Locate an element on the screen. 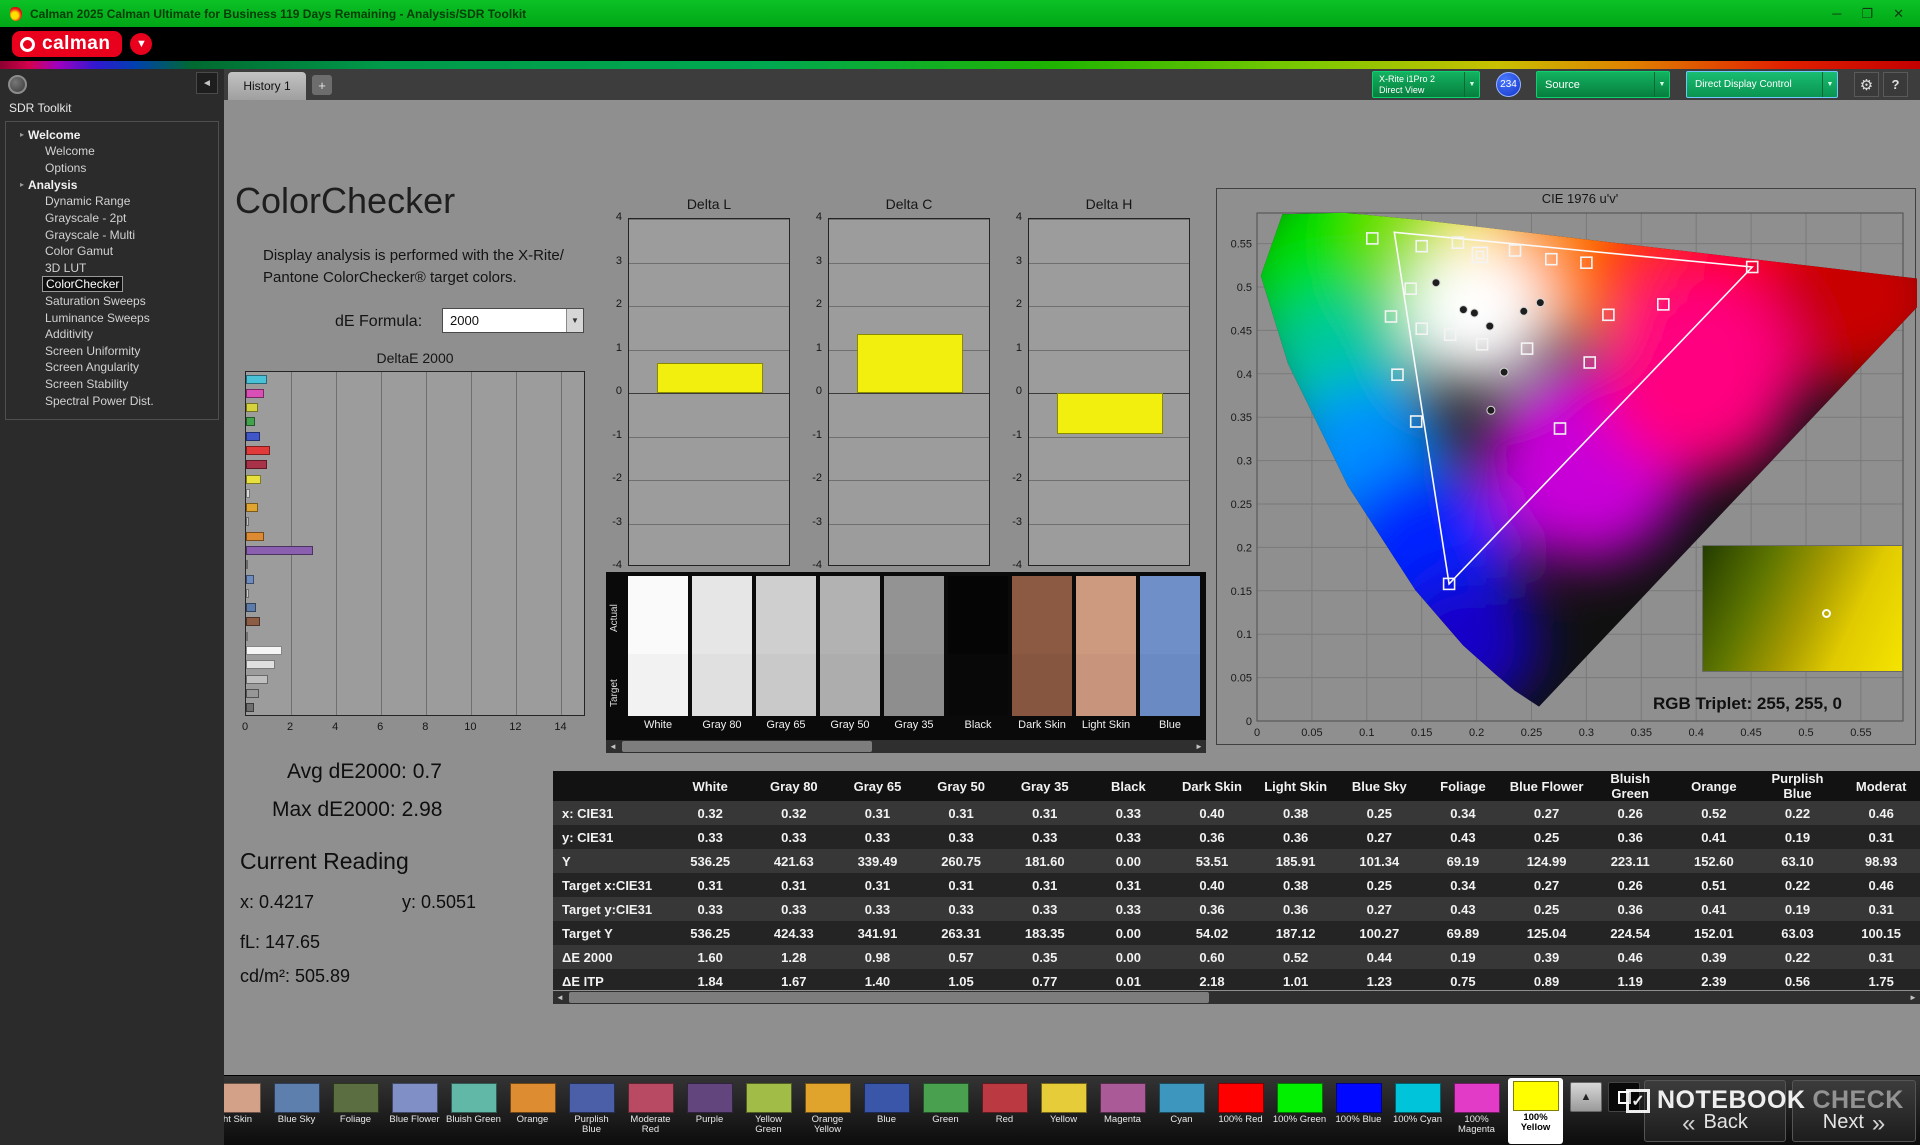 This screenshot has width=1920, height=1145. gridline is located at coordinates (709, 524).